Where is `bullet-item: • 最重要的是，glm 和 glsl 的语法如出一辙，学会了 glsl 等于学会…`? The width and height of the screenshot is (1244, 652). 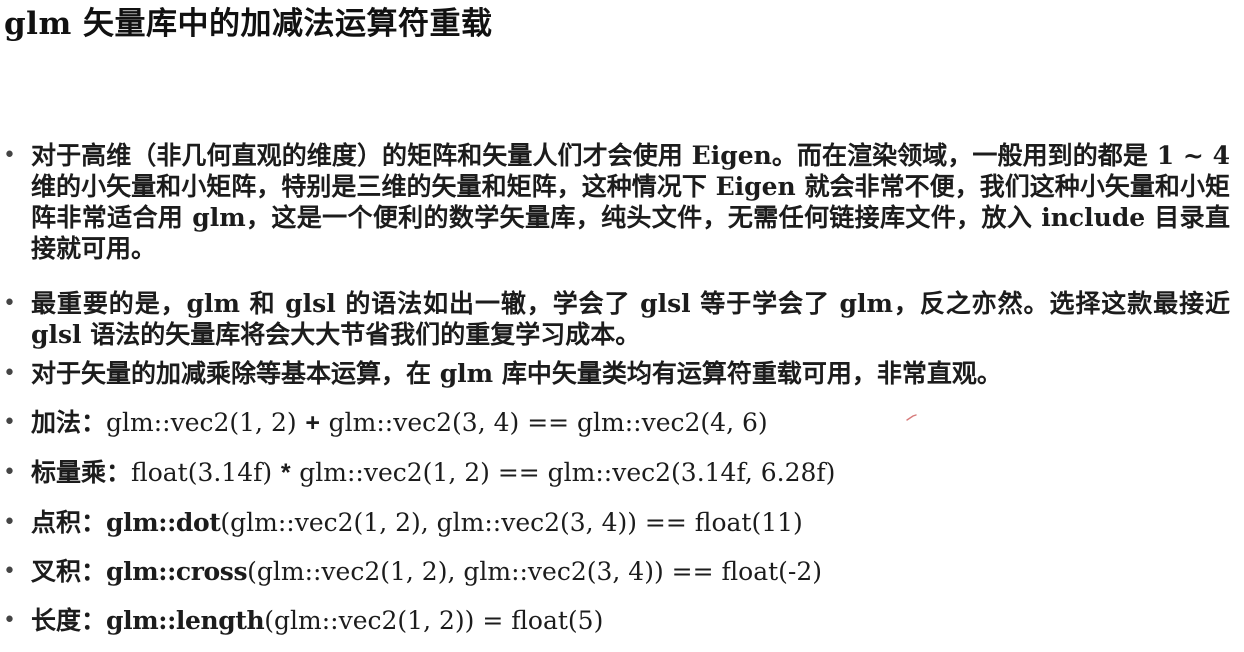
bullet-item: • 最重要的是，glm 和 glsl 的语法如出一辙，学会了 glsl 等于学会… is located at coordinates (615, 319).